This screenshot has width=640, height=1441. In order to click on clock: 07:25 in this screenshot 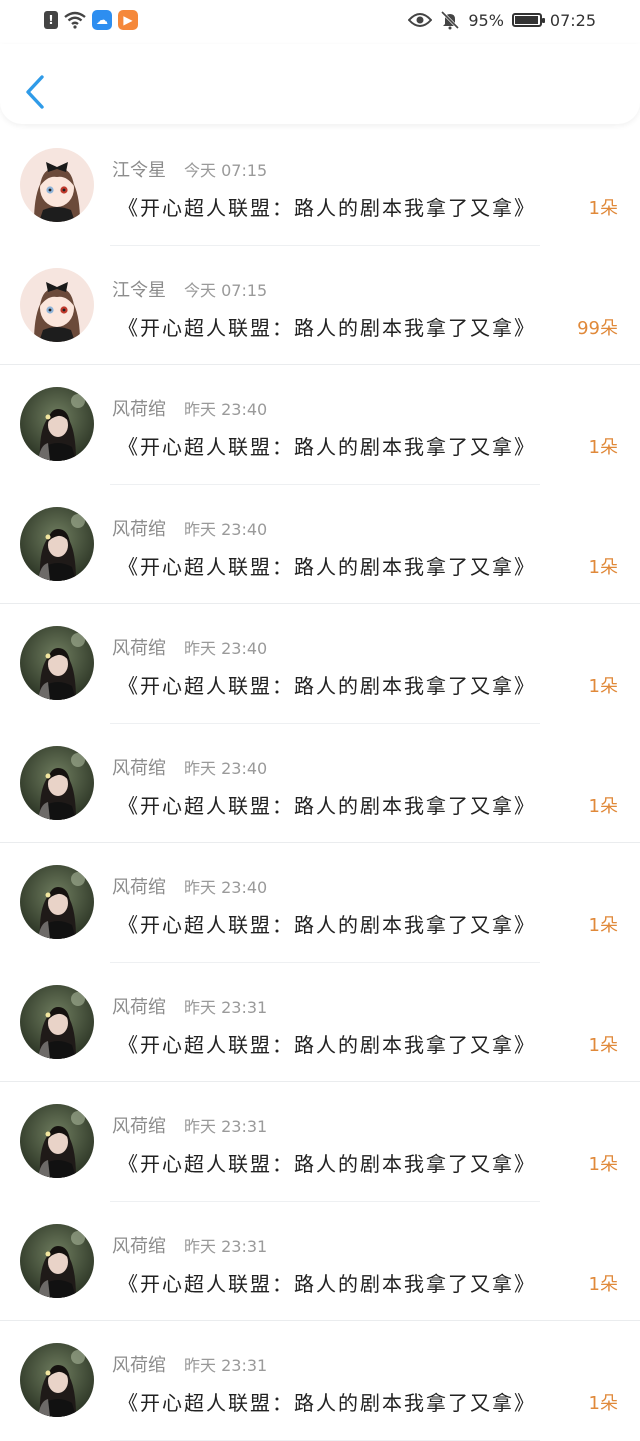, I will do `click(572, 20)`.